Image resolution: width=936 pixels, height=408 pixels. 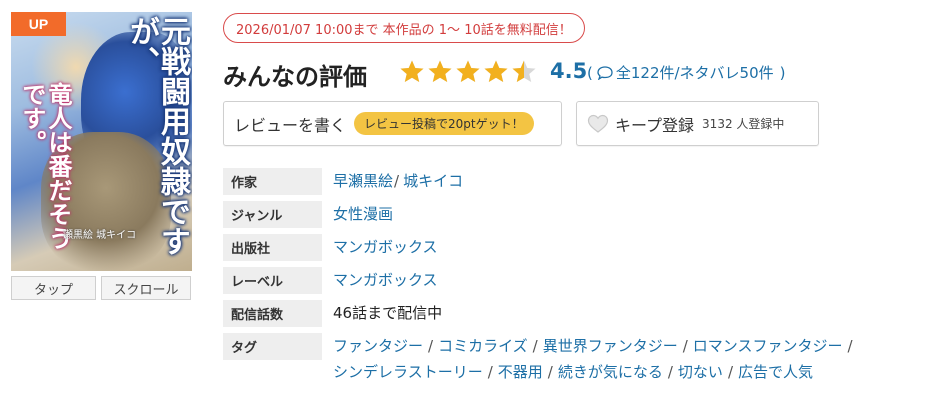 I want to click on review-count-open-paren: (, so click(x=590, y=72).